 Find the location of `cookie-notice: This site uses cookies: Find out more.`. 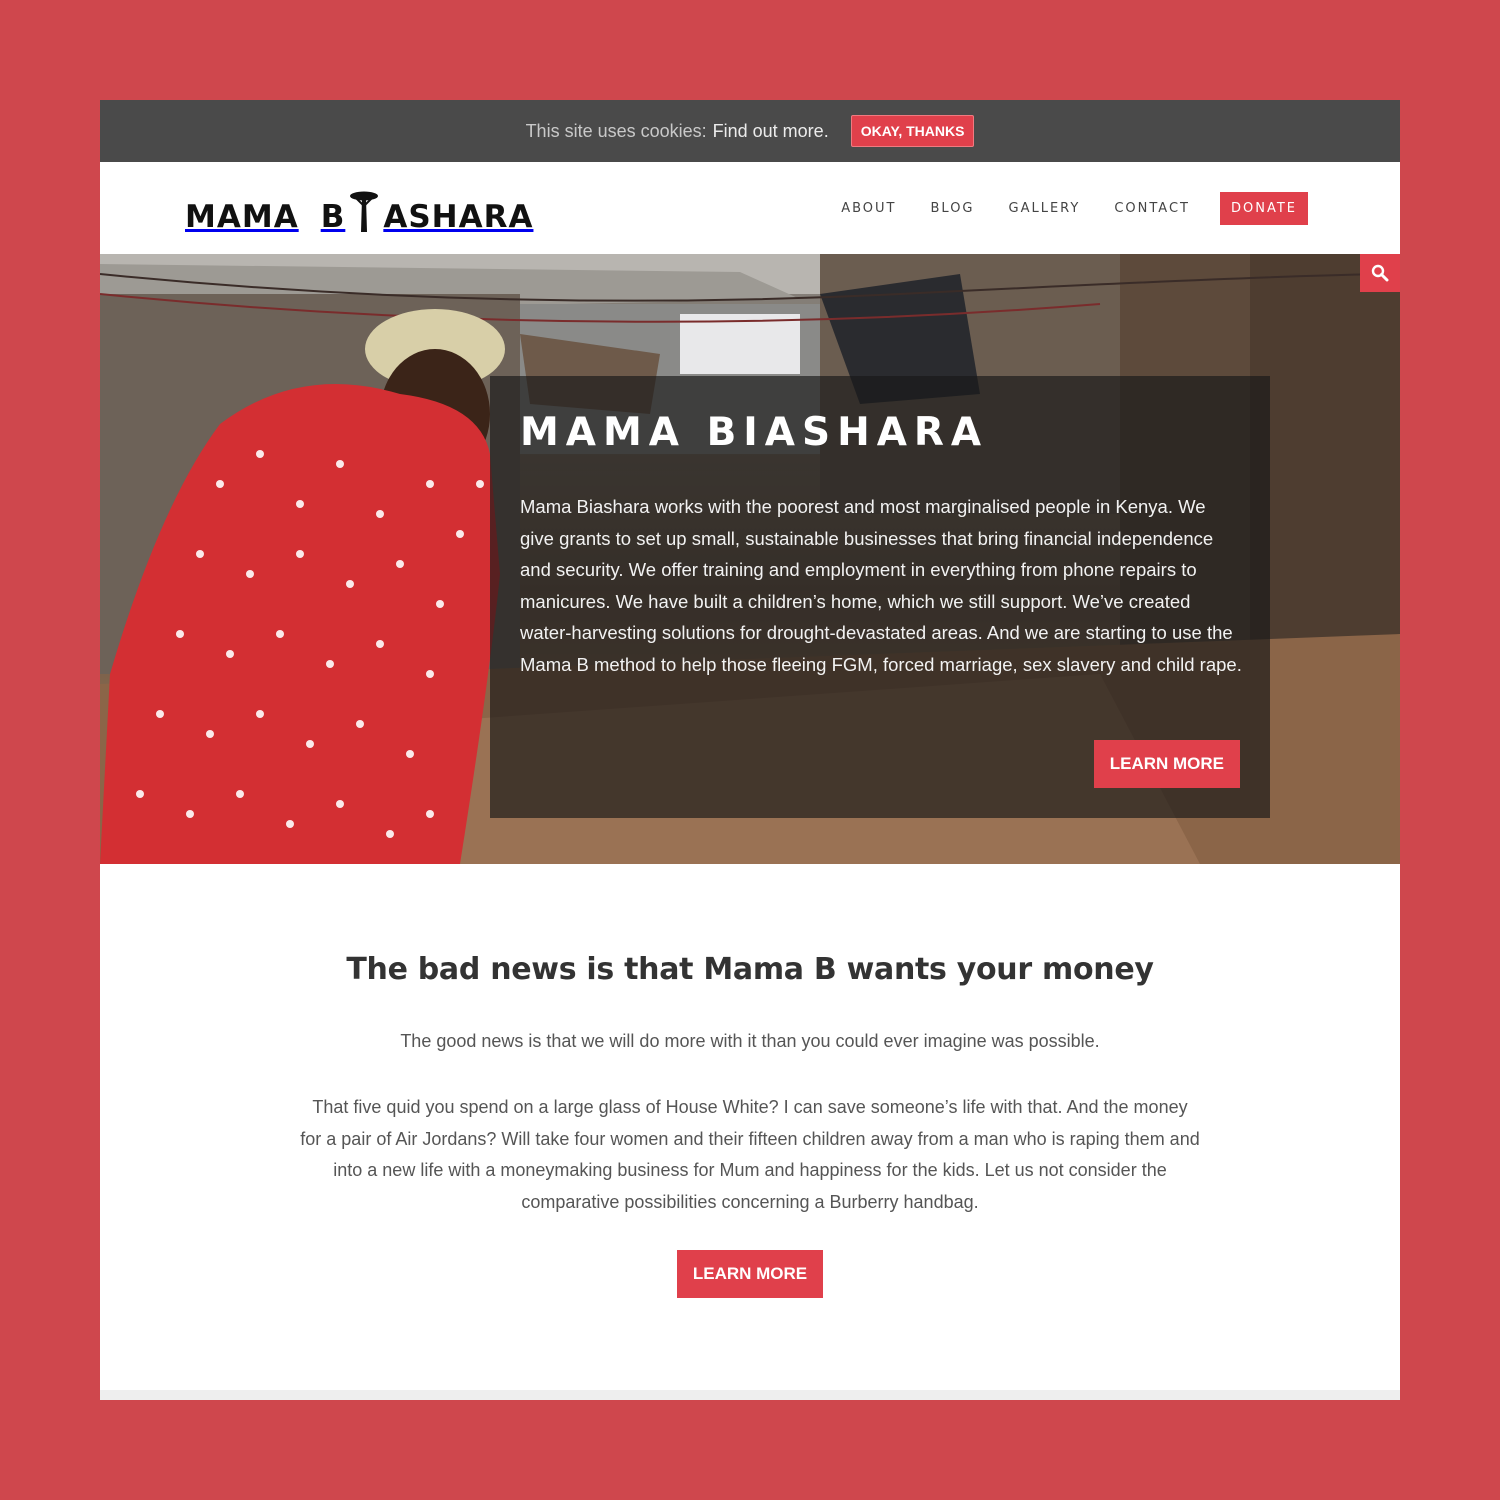

cookie-notice: This site uses cookies: Find out more. is located at coordinates (677, 131).